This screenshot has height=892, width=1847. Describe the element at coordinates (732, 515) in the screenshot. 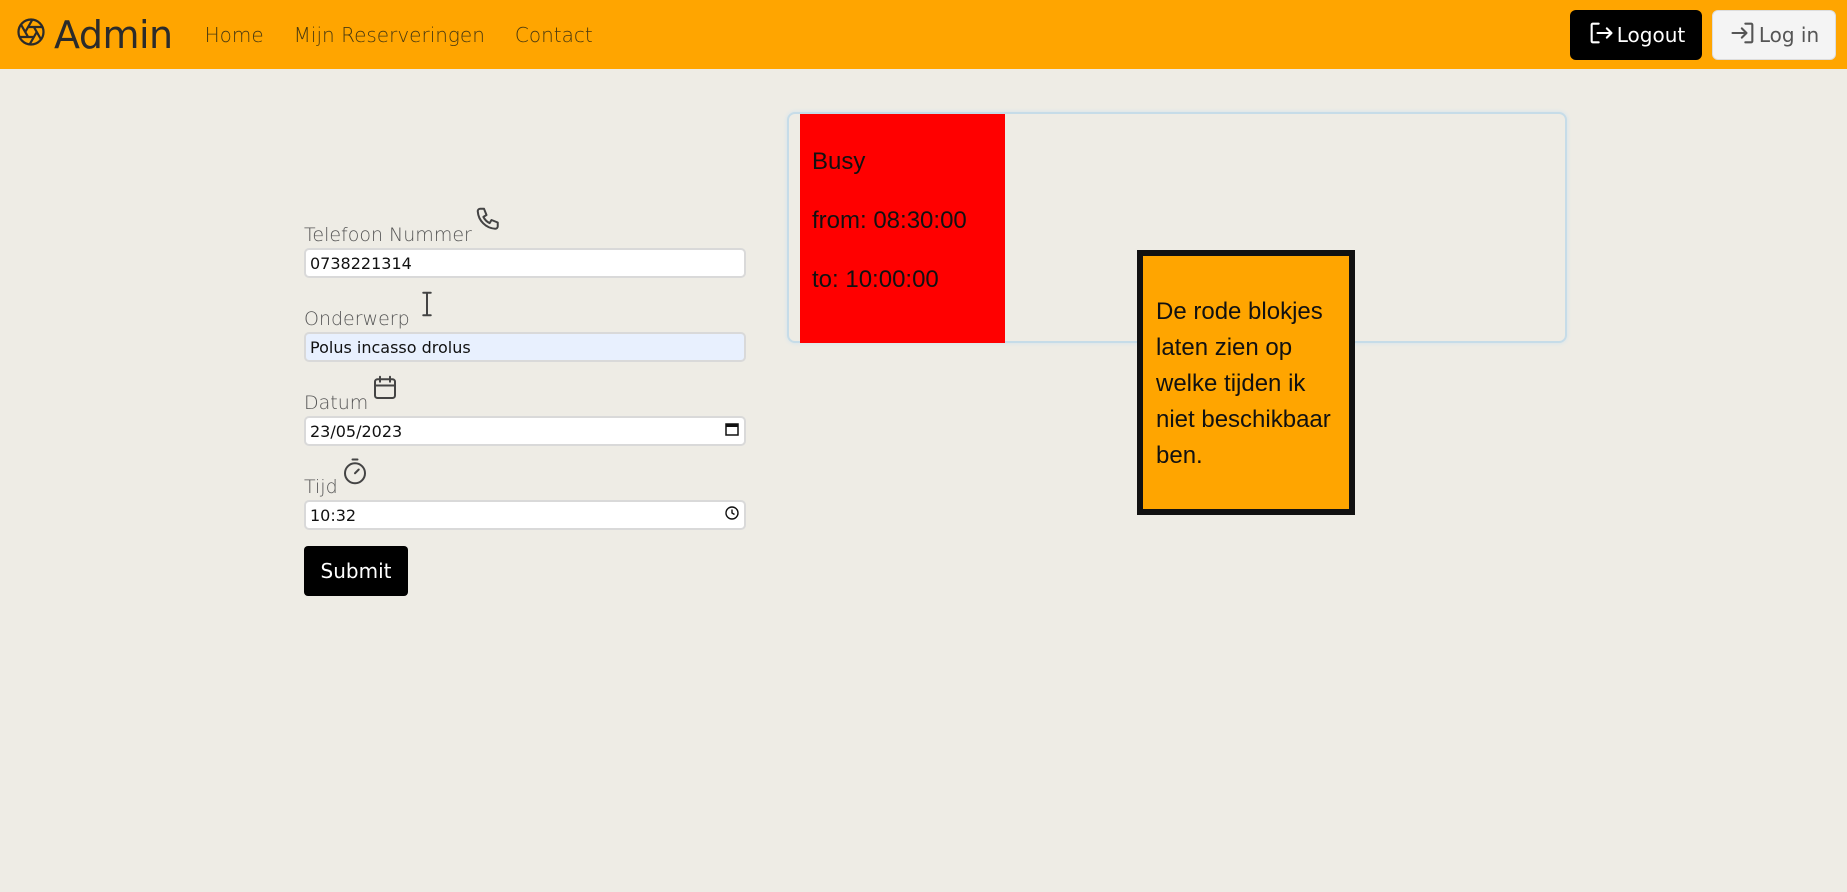

I see `clock-icon` at that location.